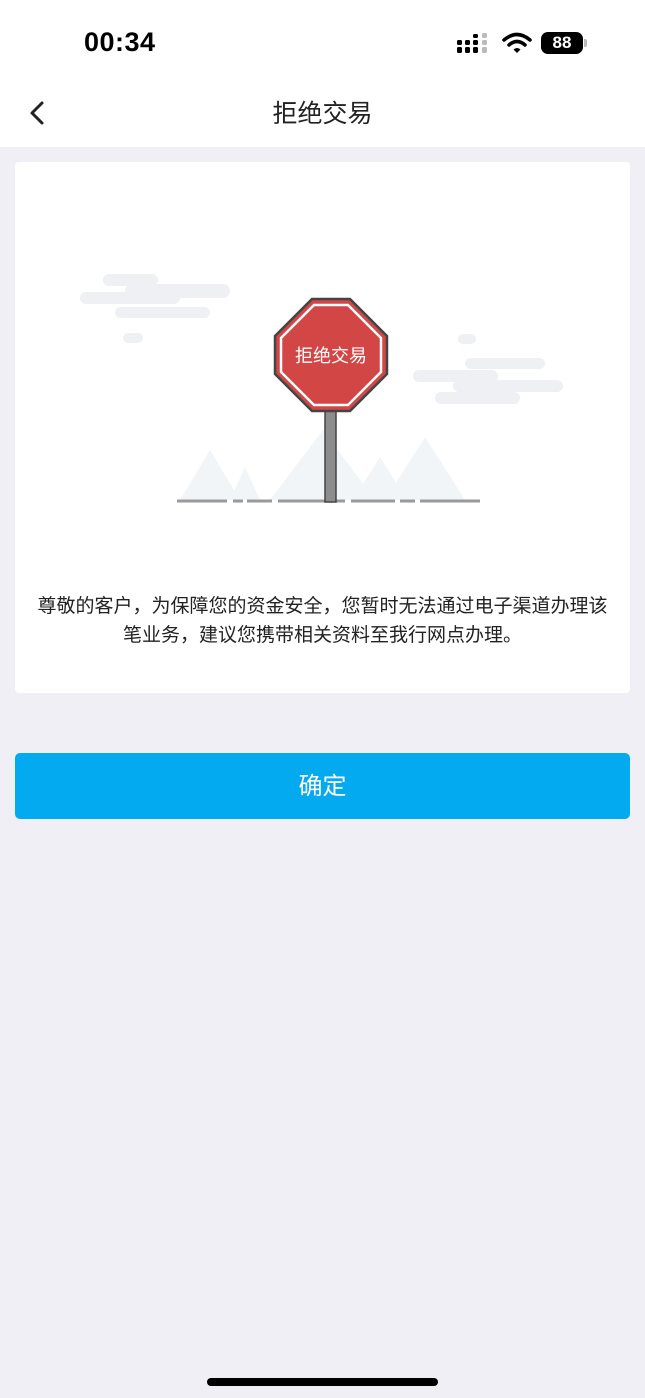 The image size is (645, 1398). What do you see at coordinates (322, 40) in the screenshot?
I see `status-bar: 00:34 88` at bounding box center [322, 40].